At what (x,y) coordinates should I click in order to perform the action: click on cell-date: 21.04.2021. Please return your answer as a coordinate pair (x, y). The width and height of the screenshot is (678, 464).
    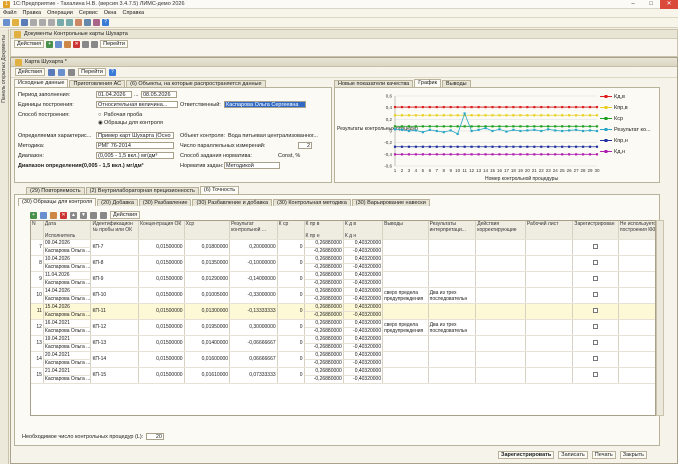
    Looking at the image, I should click on (67, 371).